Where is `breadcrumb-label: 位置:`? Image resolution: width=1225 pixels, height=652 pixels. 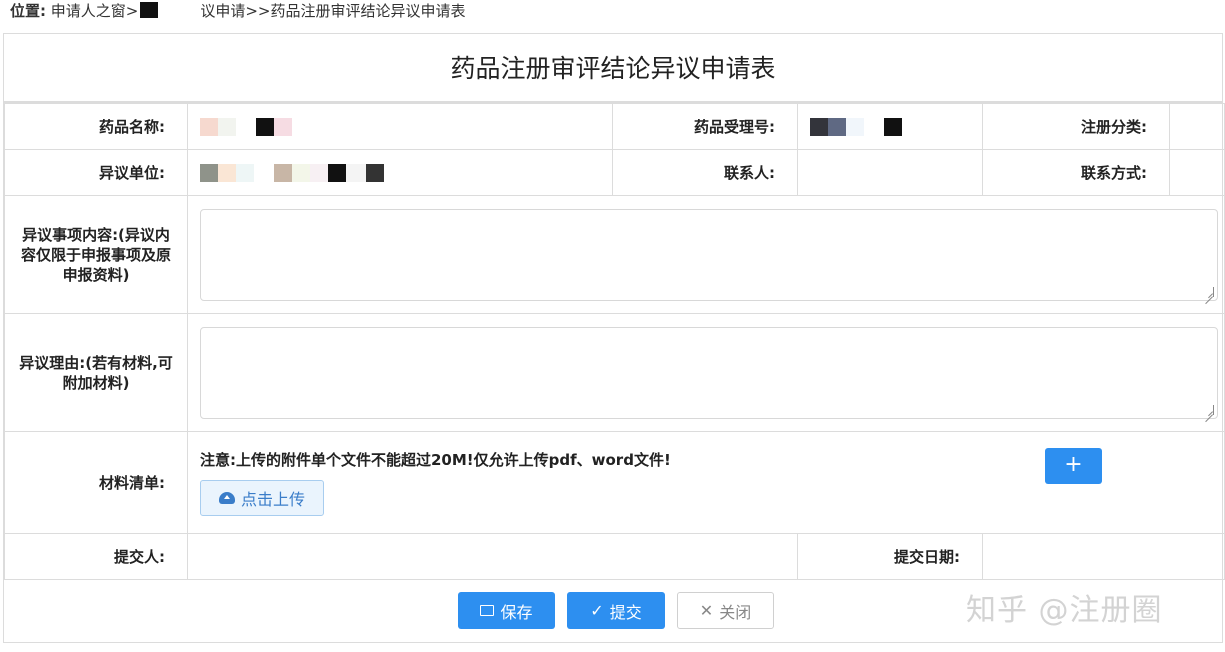
breadcrumb-label: 位置: is located at coordinates (28, 11).